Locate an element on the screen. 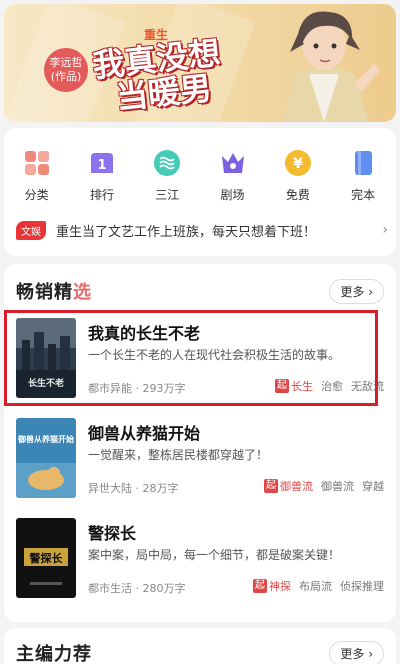 The image size is (400, 664). nav-sanjiang: 三江 is located at coordinates (167, 175).